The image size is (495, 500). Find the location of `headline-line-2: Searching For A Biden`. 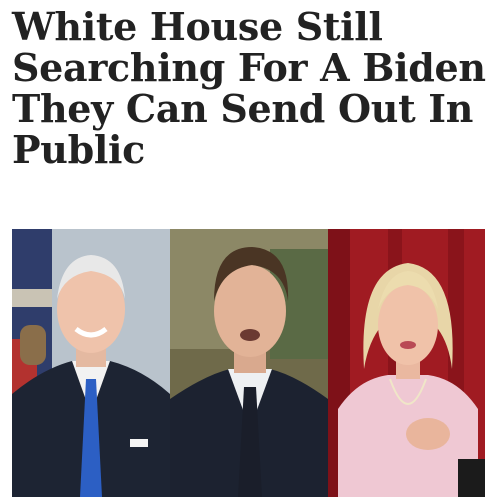

headline-line-2: Searching For A Biden is located at coordinates (249, 67).